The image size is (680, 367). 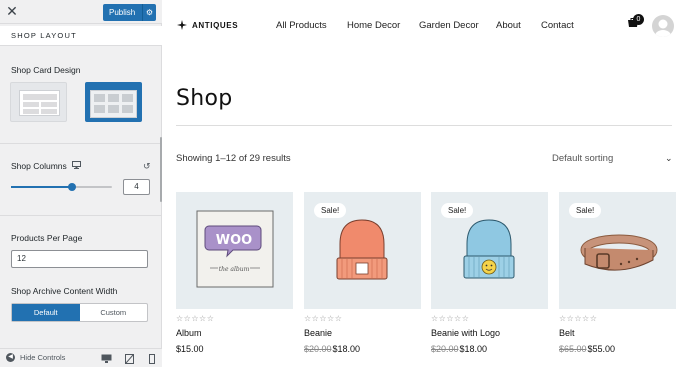 I want to click on old-price: $65.00, so click(x=573, y=349).